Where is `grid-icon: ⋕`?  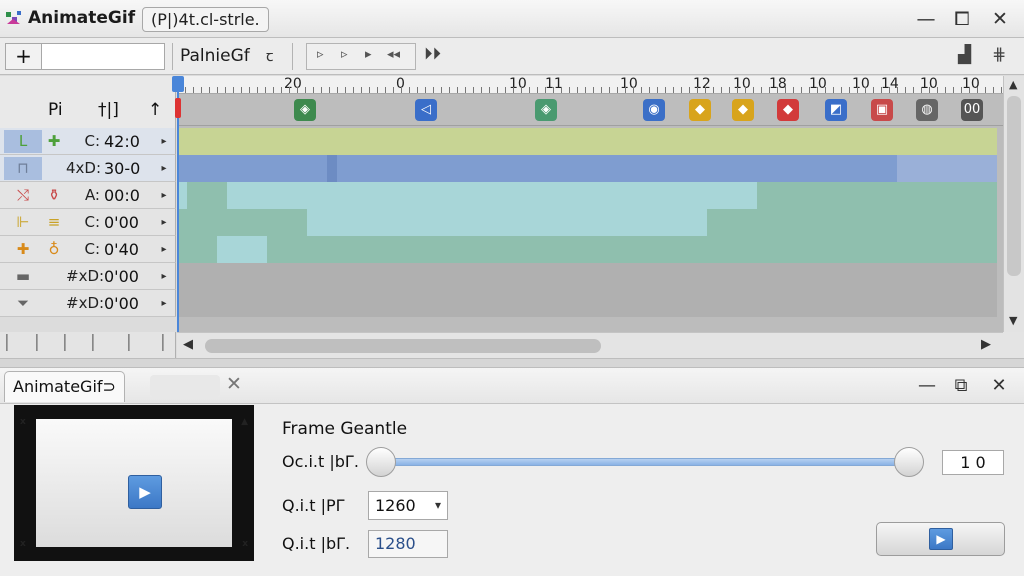
grid-icon: ⋕ is located at coordinates (999, 55).